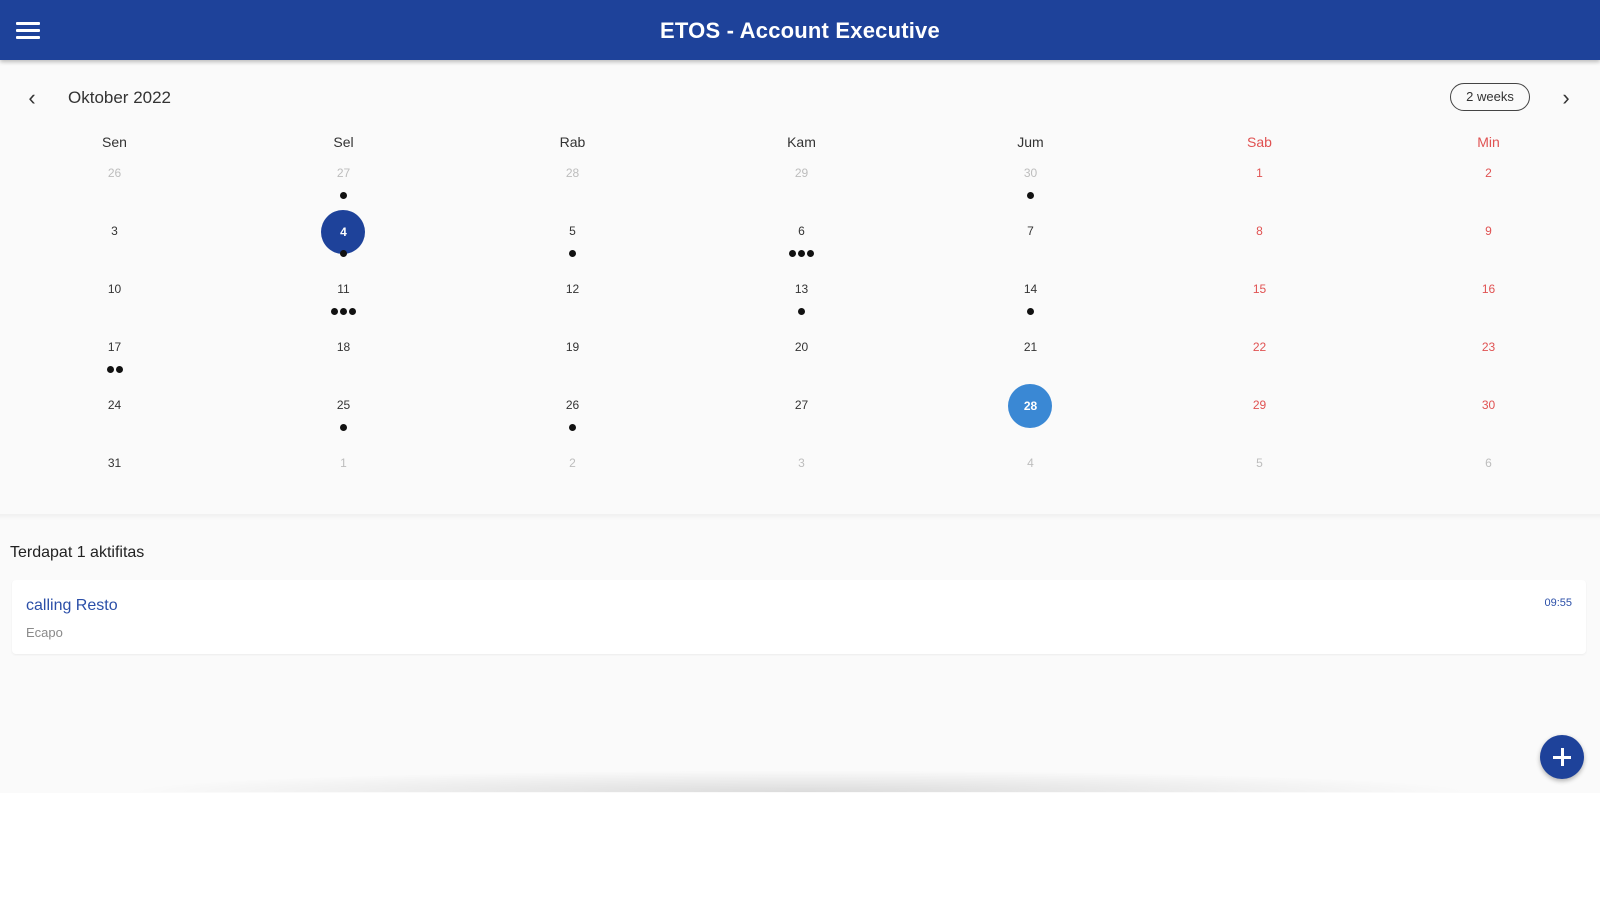 The height and width of the screenshot is (900, 1600). I want to click on event-subtitle: Ecapo, so click(44, 632).